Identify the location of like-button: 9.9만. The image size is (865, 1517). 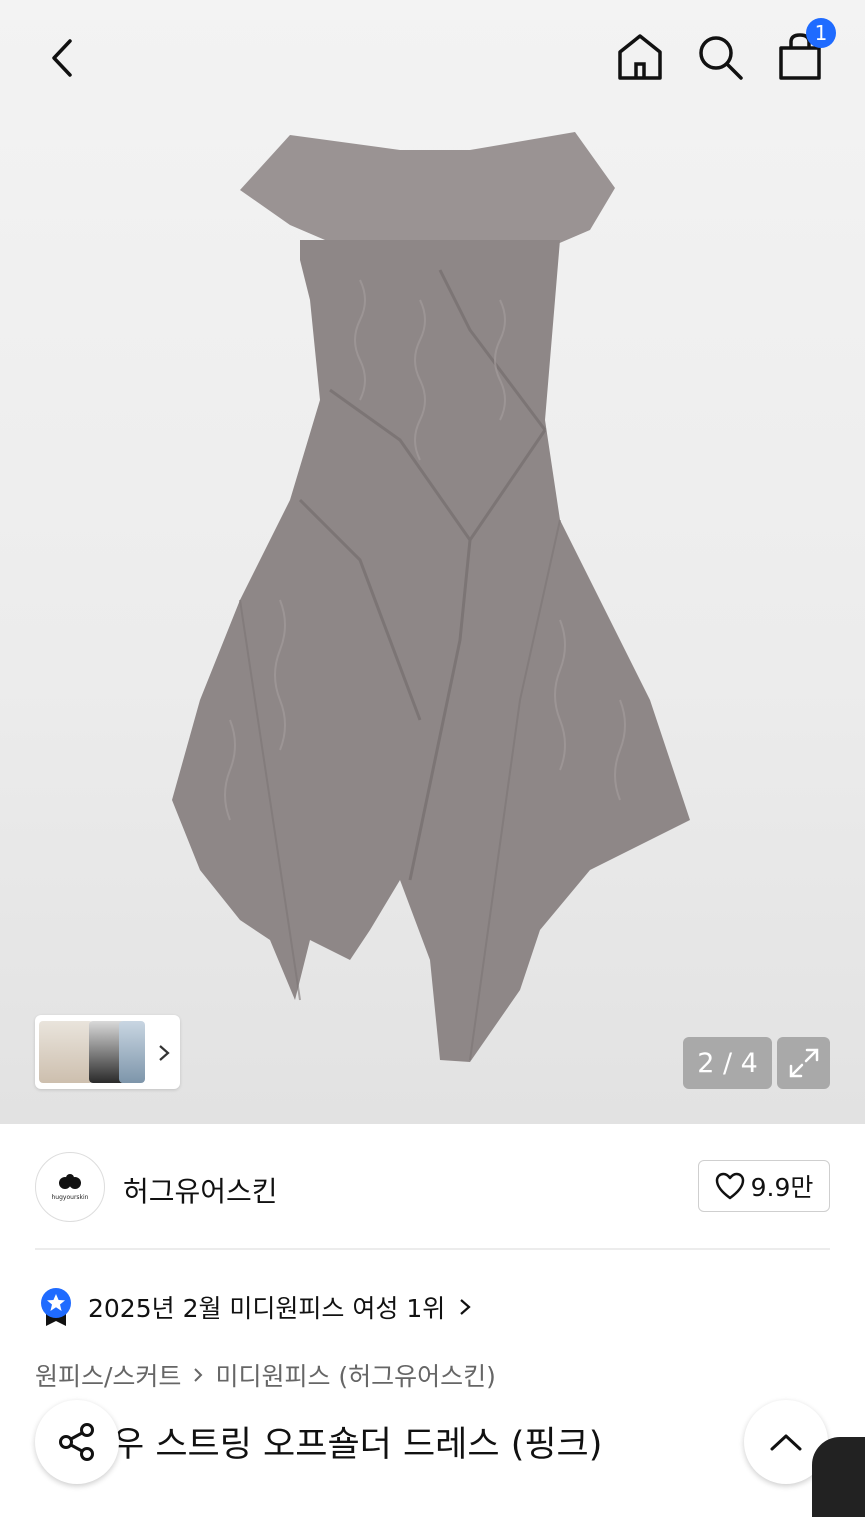
(764, 1186).